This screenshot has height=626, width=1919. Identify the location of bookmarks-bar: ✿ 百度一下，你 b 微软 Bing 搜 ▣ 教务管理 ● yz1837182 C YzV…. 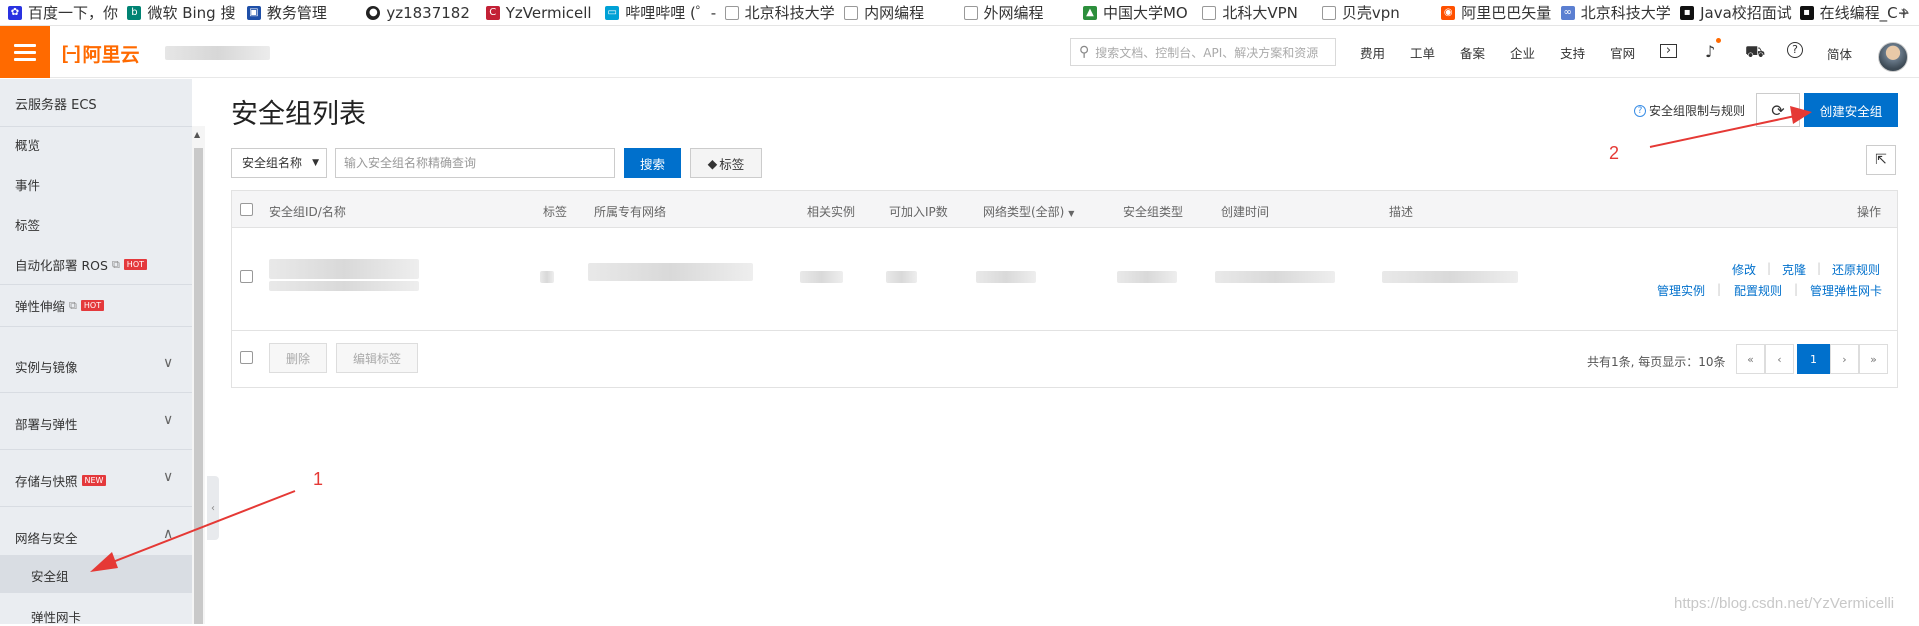
(959, 13).